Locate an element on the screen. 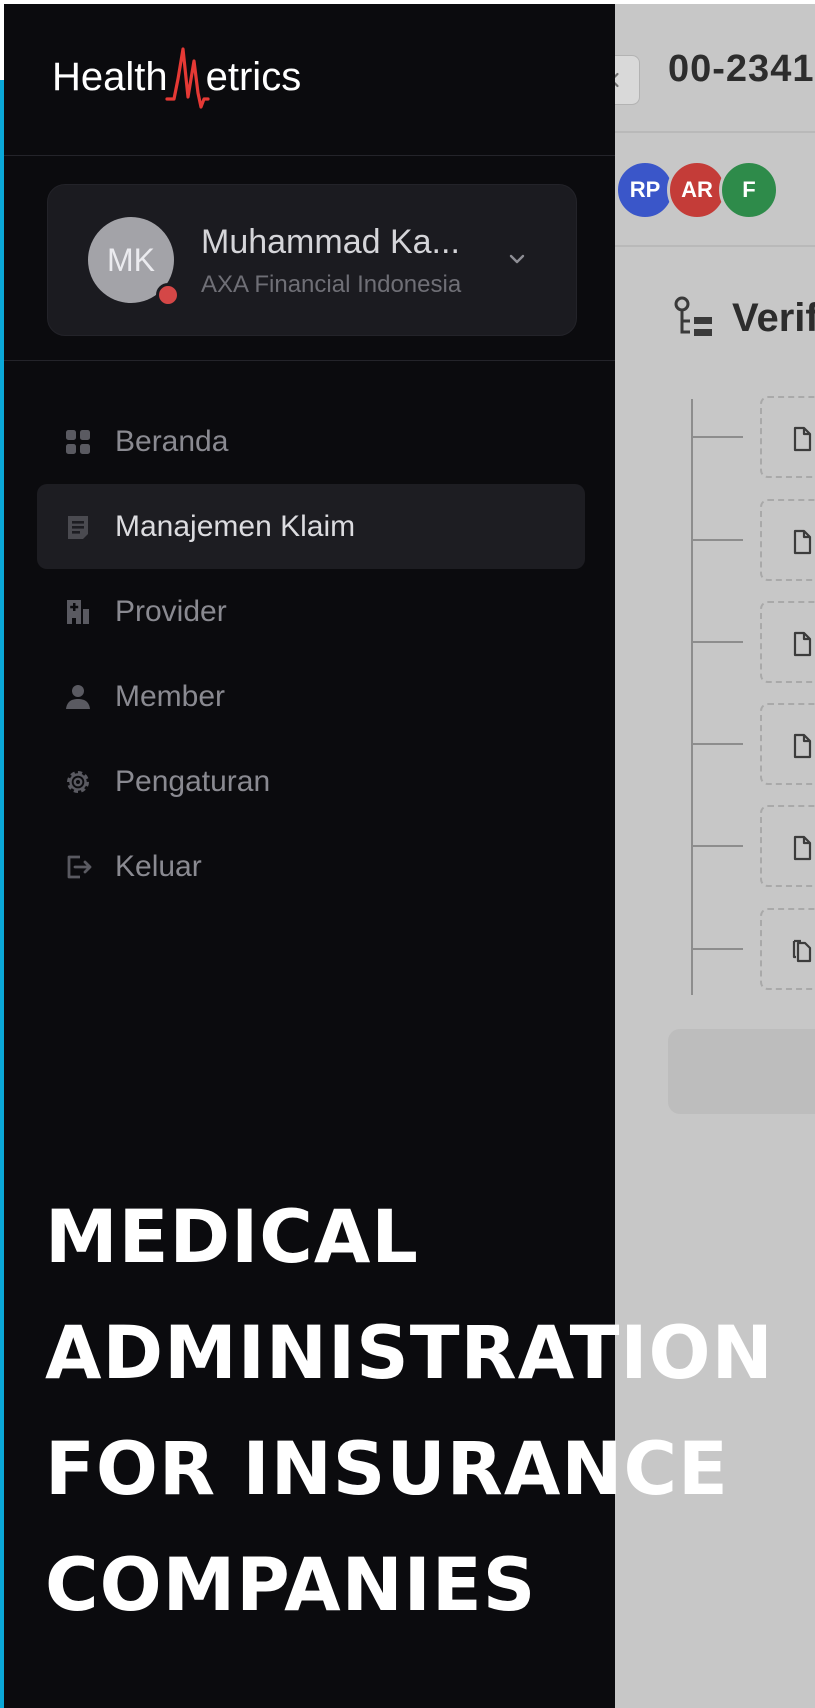  heartbeat-m-icon is located at coordinates (187, 78).